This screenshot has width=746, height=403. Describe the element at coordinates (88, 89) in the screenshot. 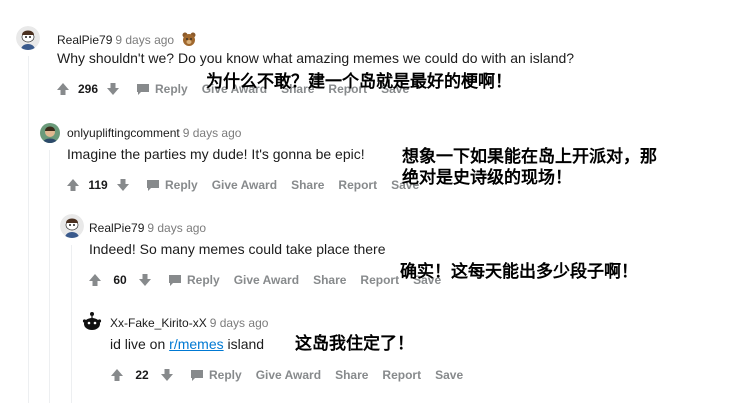

I see `vote-score: 296` at that location.